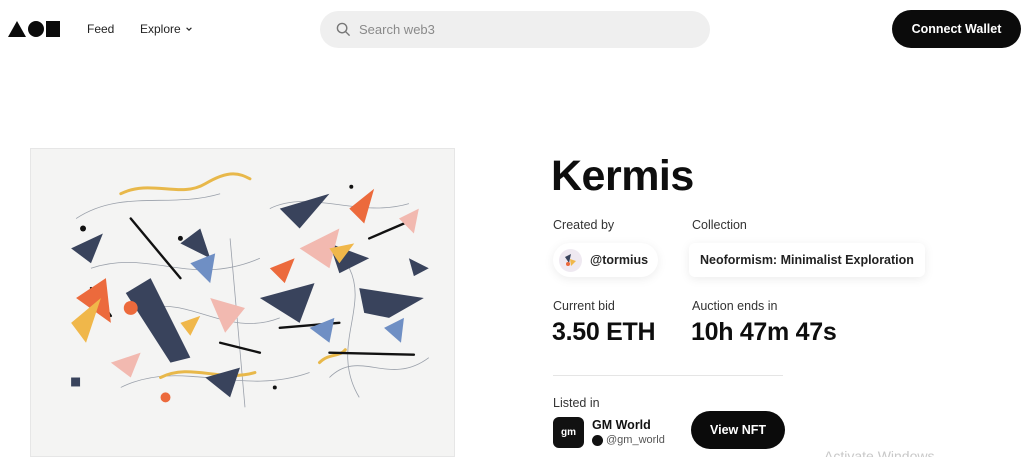 The height and width of the screenshot is (457, 1024). I want to click on top-navigation-bar: Feed Explore Connect Wallet, so click(512, 30).